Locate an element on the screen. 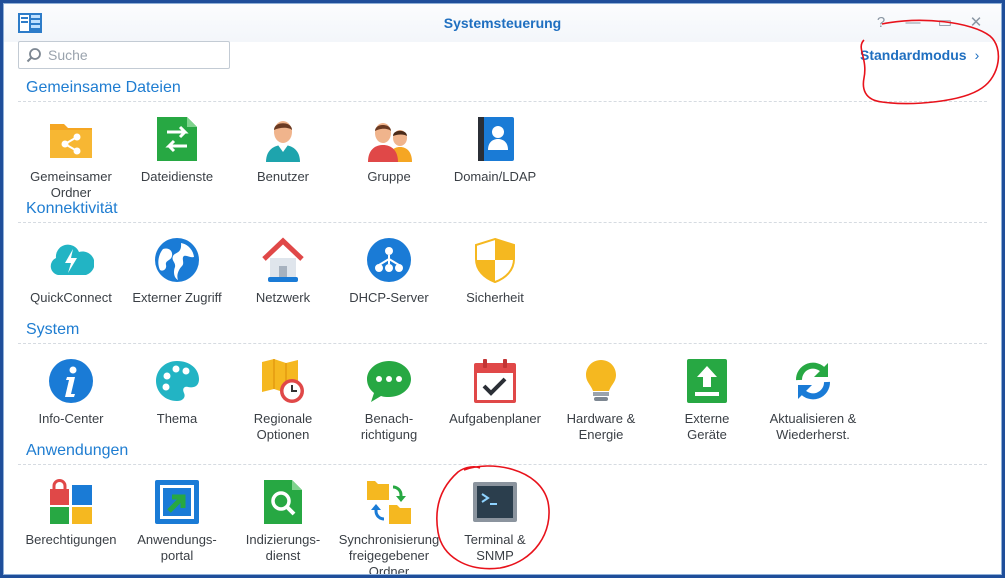 This screenshot has height=578, width=1005. item-hardware-energy: Hardware & Energie is located at coordinates (601, 400).